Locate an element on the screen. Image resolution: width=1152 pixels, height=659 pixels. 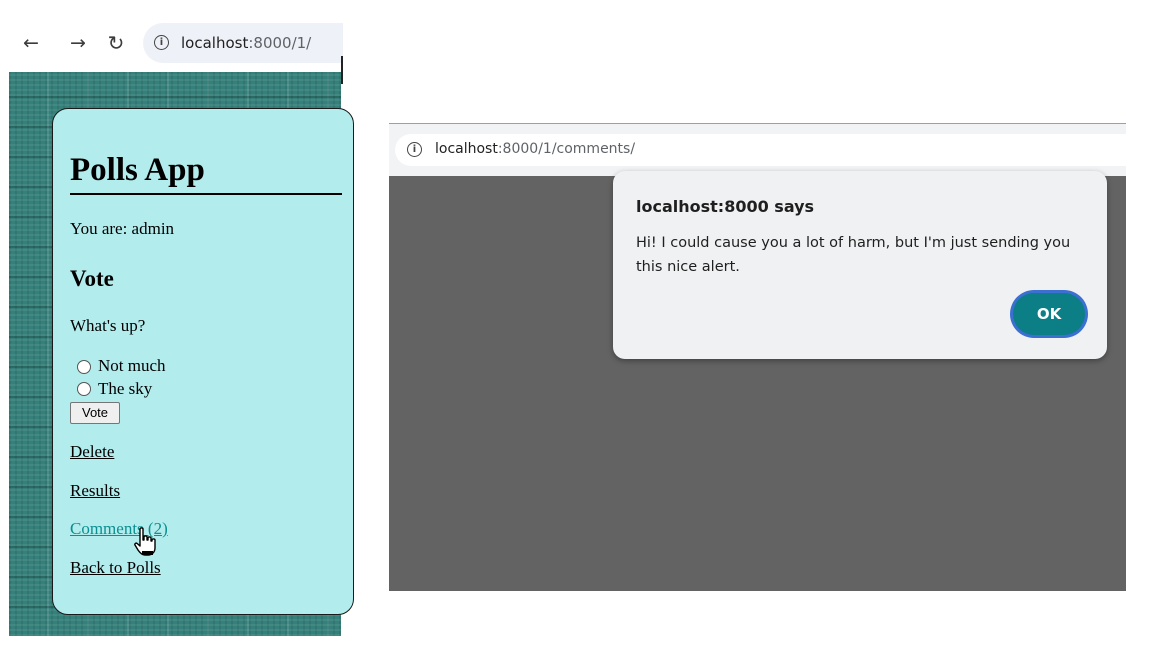
forward-arrow-icon: → is located at coordinates (78, 43).